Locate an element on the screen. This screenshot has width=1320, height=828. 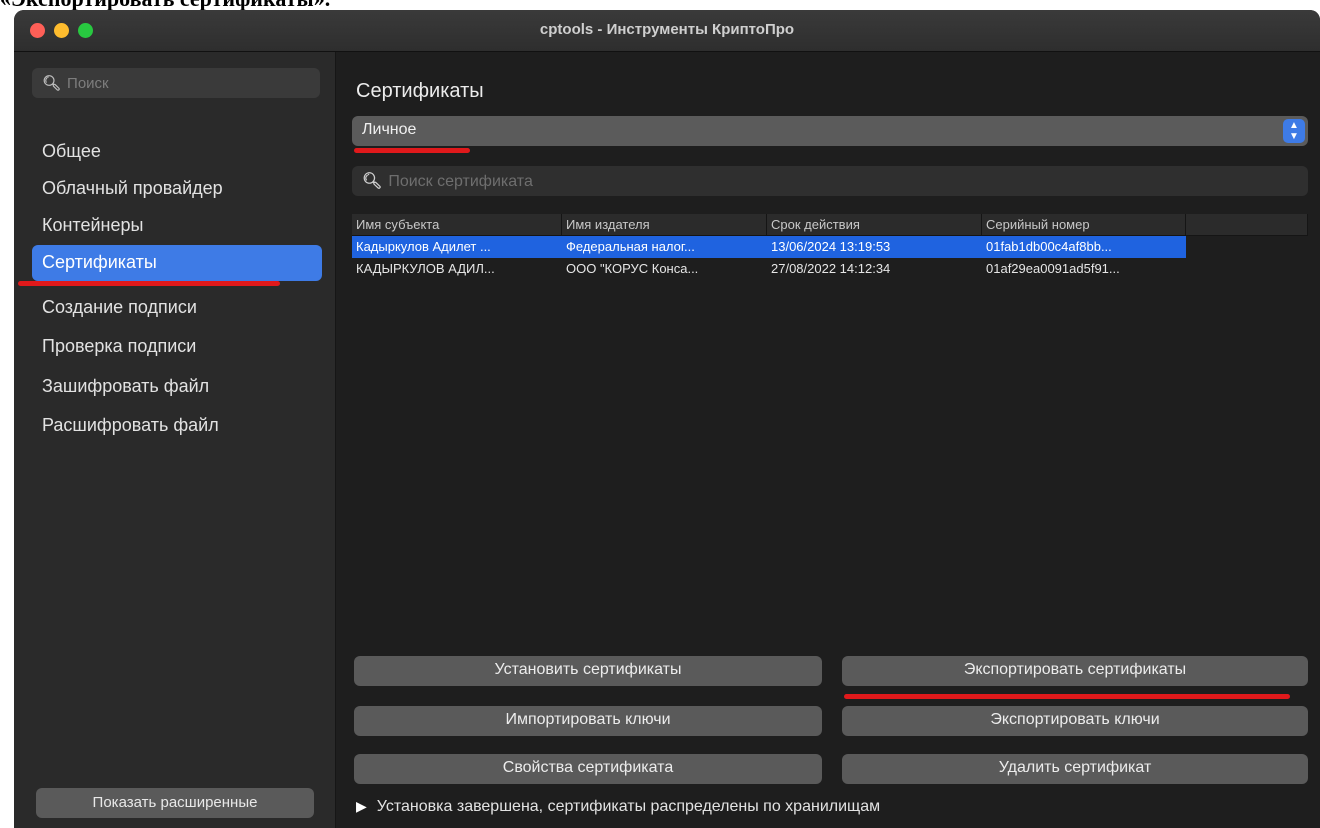
export-keys-button: Экспортировать ключи is located at coordinates (1075, 721).